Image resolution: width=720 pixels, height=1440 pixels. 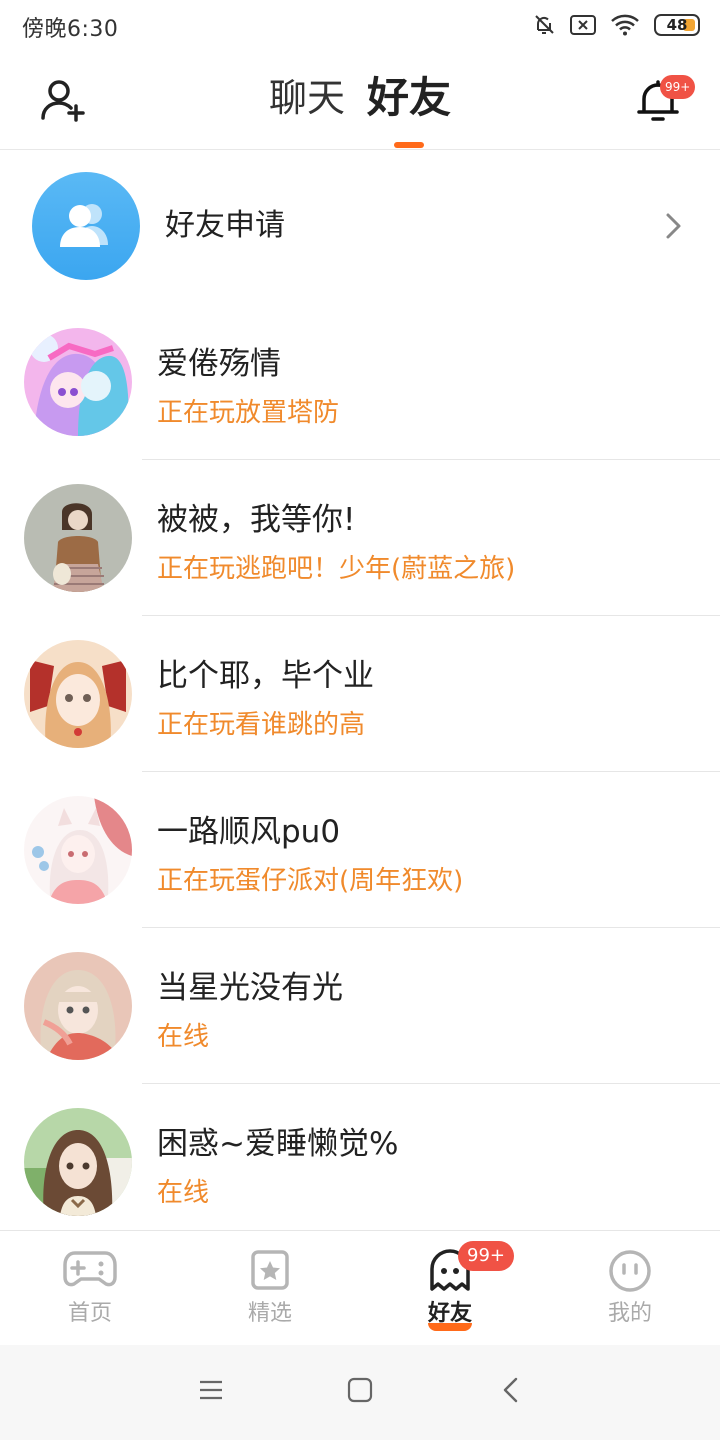 I want to click on friend-row: 困惑~爱睡懒觉% 在线, so click(x=360, y=1162).